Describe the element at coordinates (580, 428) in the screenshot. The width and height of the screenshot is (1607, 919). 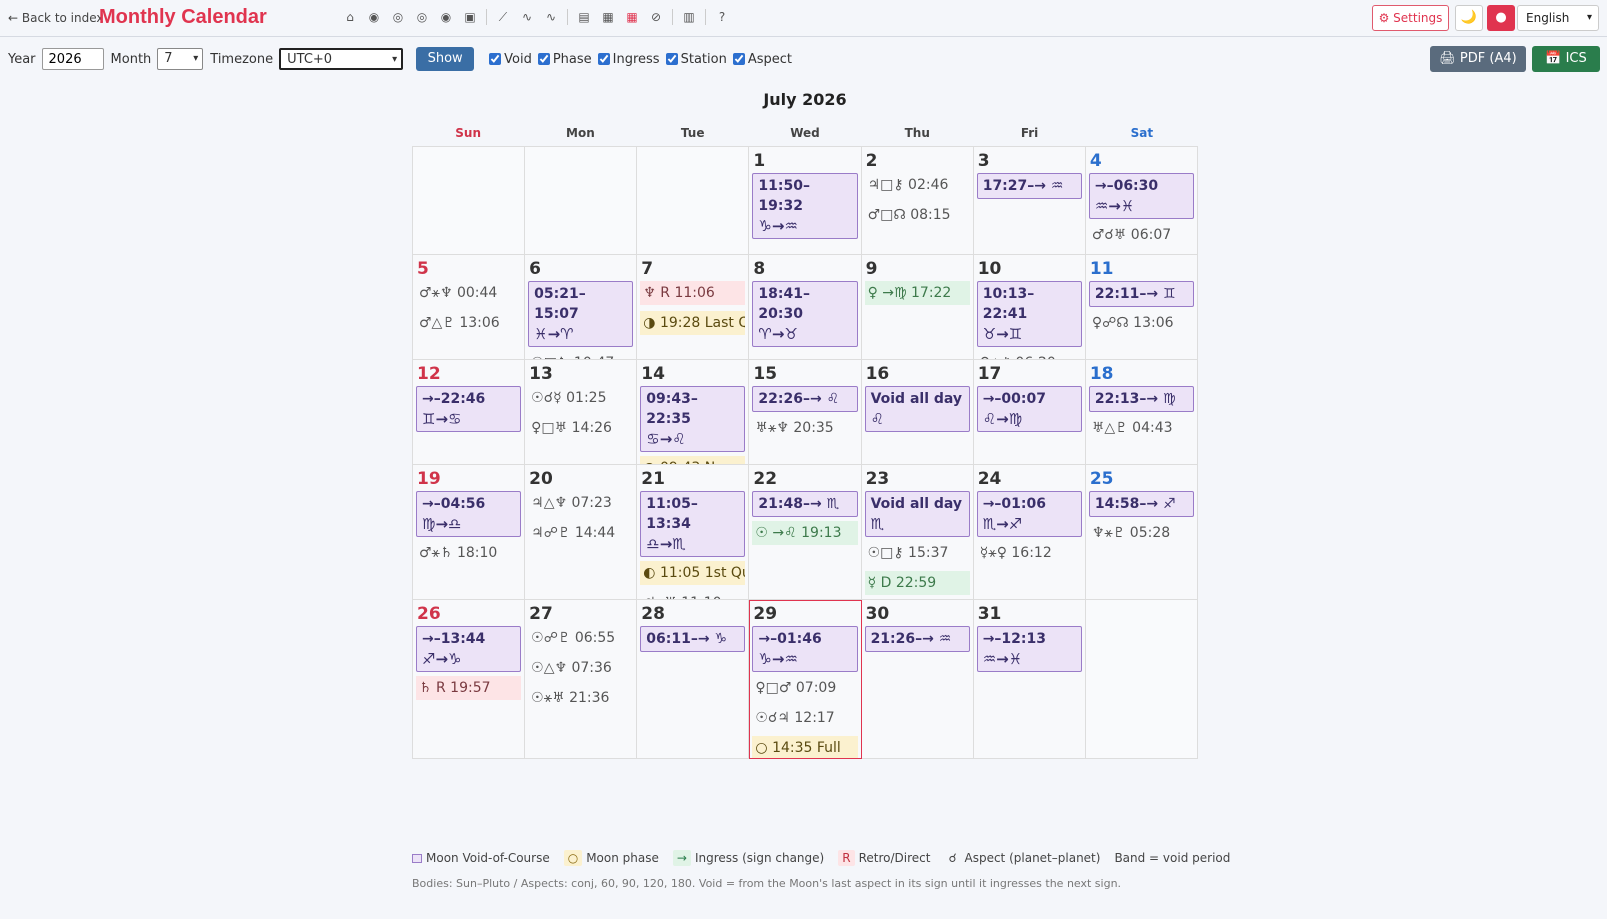
I see `aspect-event: ♀□♅ 14:26` at that location.